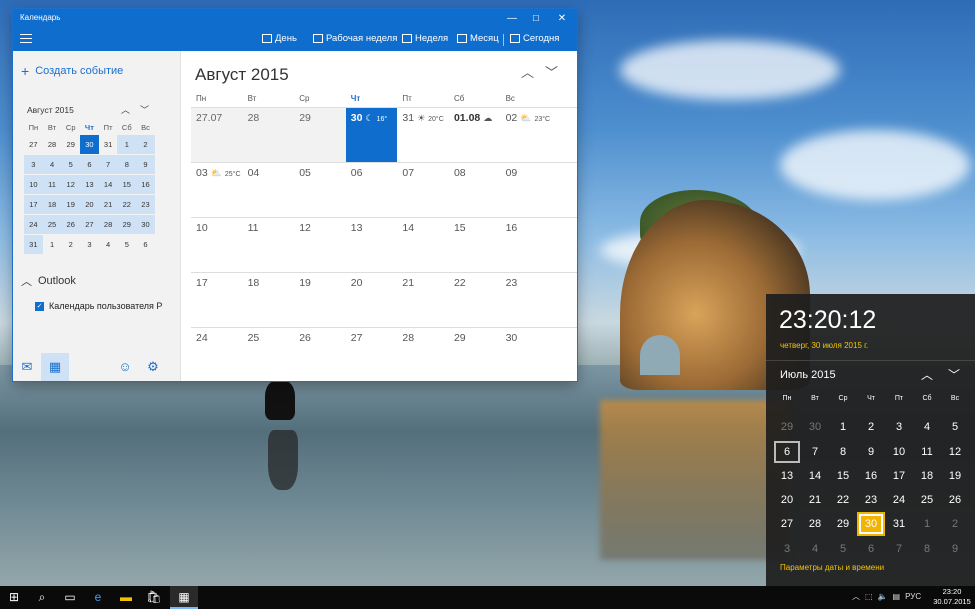 This screenshot has width=975, height=609. I want to click on start-windows-icon: ⊞, so click(14, 597).